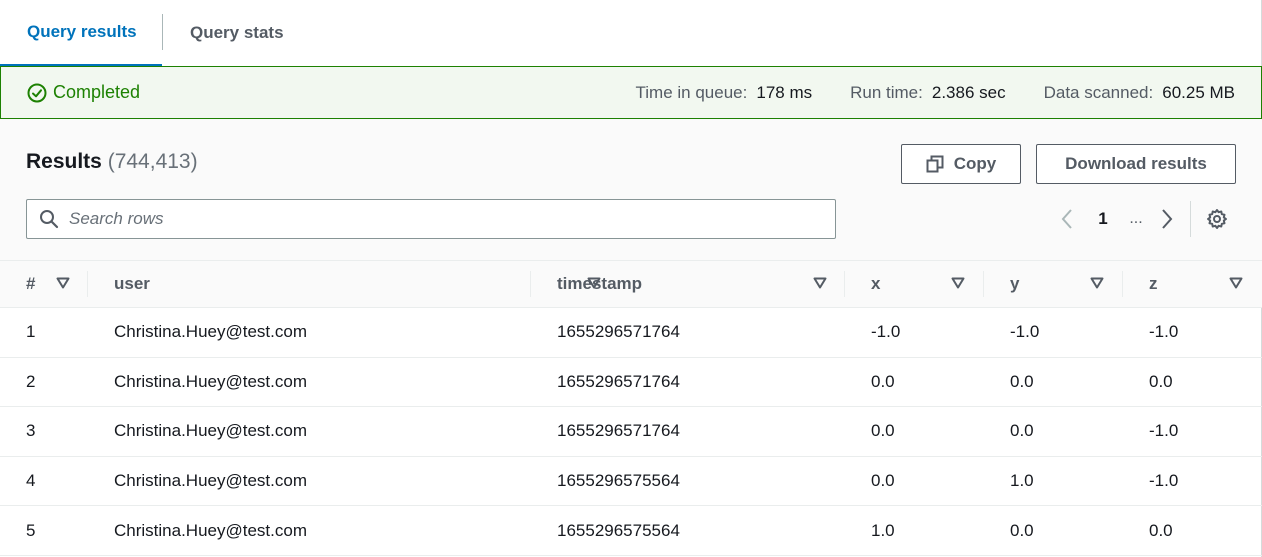 This screenshot has width=1262, height=557. Describe the element at coordinates (344, 284) in the screenshot. I see `column-header-user: user` at that location.